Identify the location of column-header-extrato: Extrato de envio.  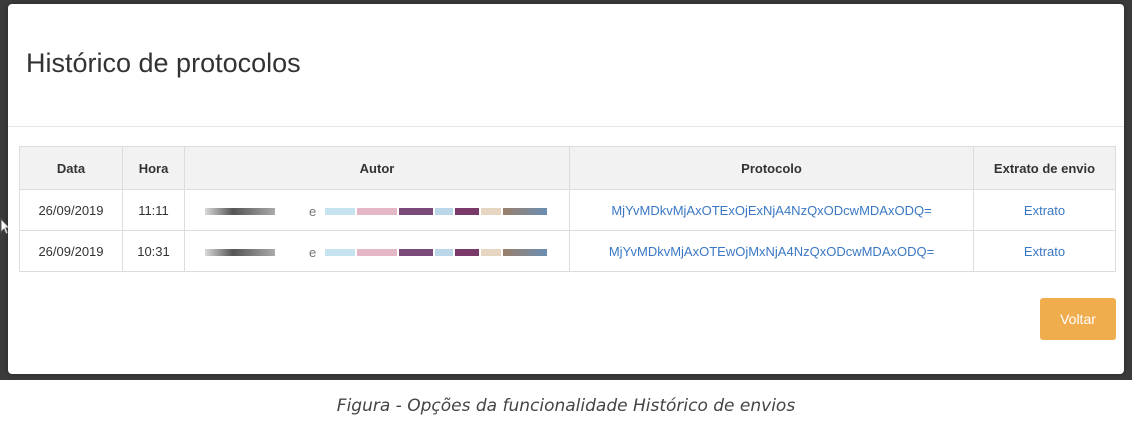
(1044, 168).